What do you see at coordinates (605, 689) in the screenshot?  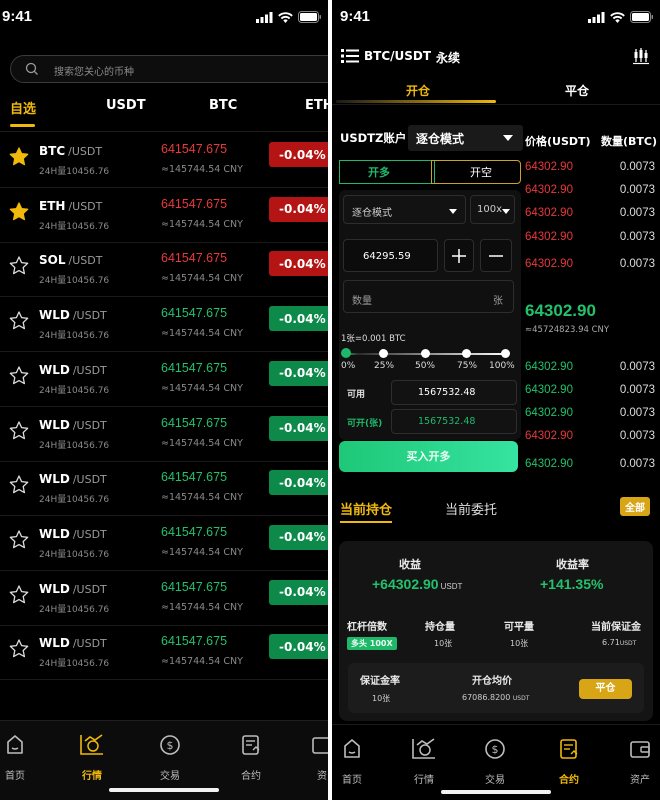 I see `close-position-button: 平仓` at bounding box center [605, 689].